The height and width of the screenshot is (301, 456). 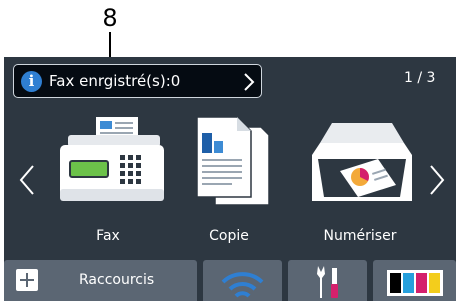 I want to click on copy-app-button: Copie, so click(x=229, y=185).